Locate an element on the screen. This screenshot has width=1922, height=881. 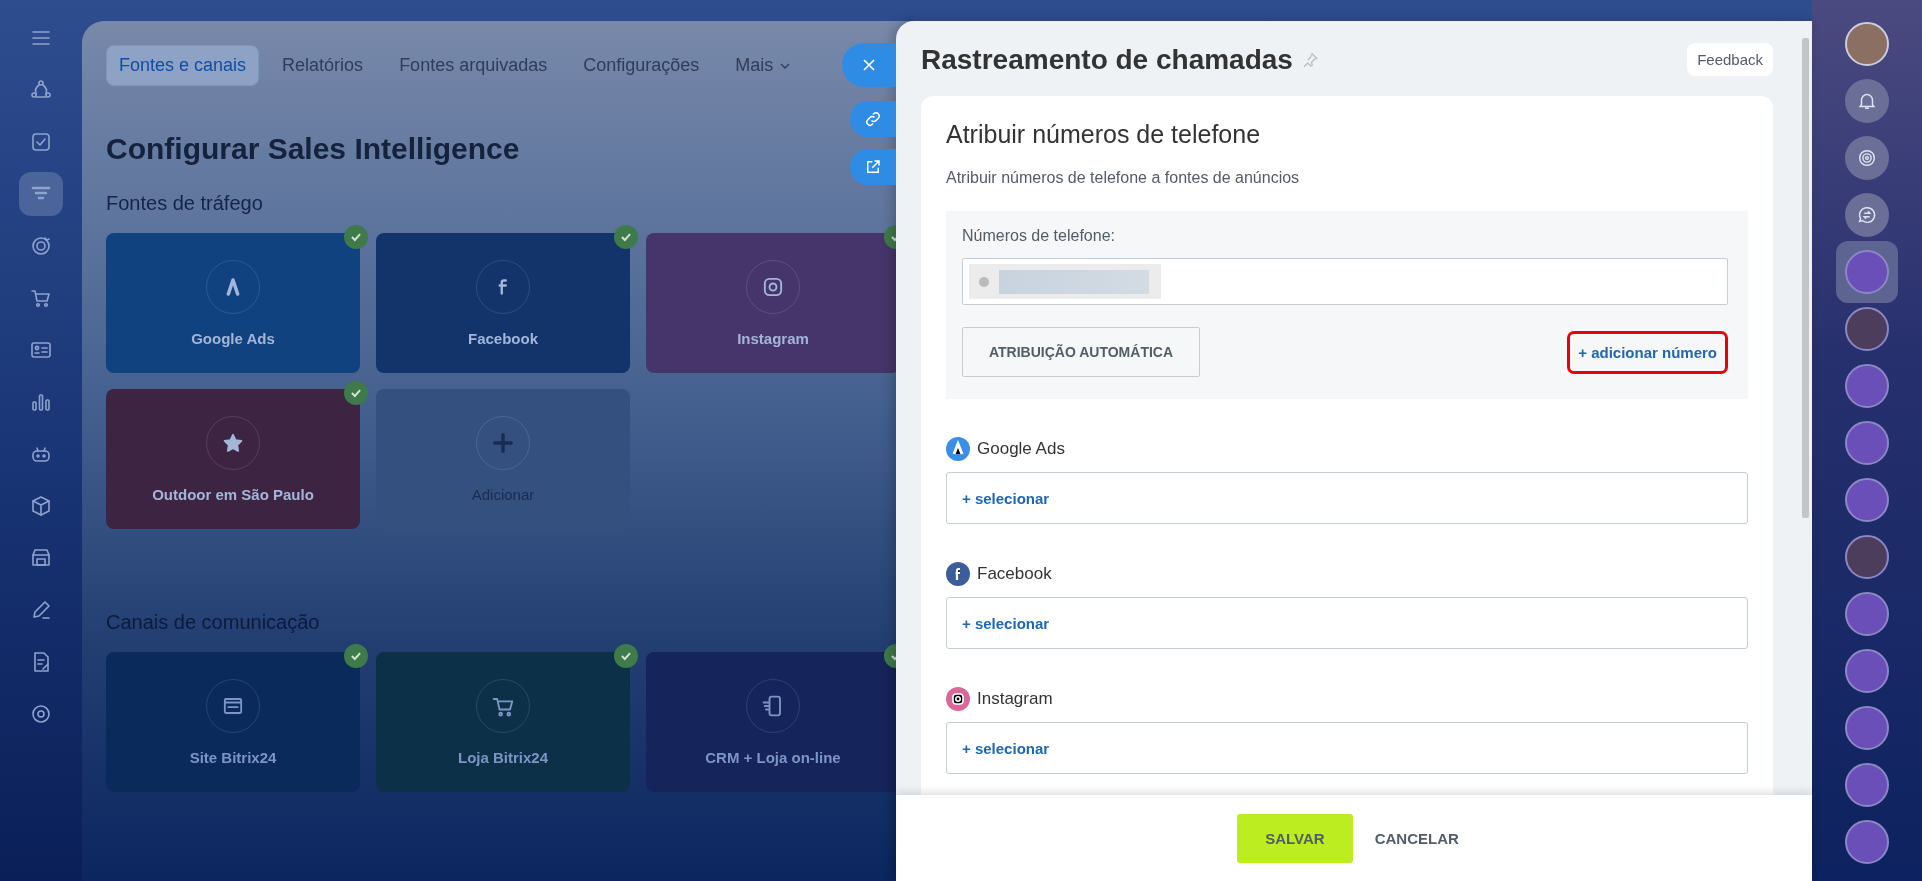
avatar is located at coordinates (1867, 44).